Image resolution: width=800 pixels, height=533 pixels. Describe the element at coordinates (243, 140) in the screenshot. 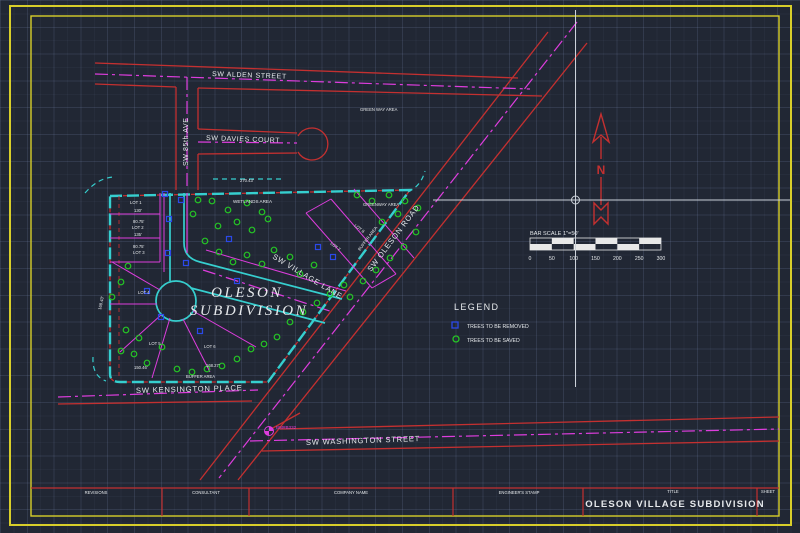

I see `street-label-davies: SW DAVIES COURT` at that location.